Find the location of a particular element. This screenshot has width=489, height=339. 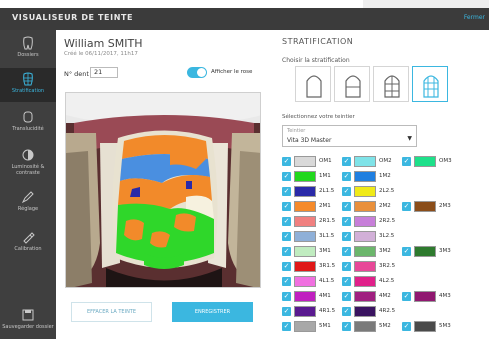

stratification-title: STRATIFICATION is located at coordinates (318, 41).